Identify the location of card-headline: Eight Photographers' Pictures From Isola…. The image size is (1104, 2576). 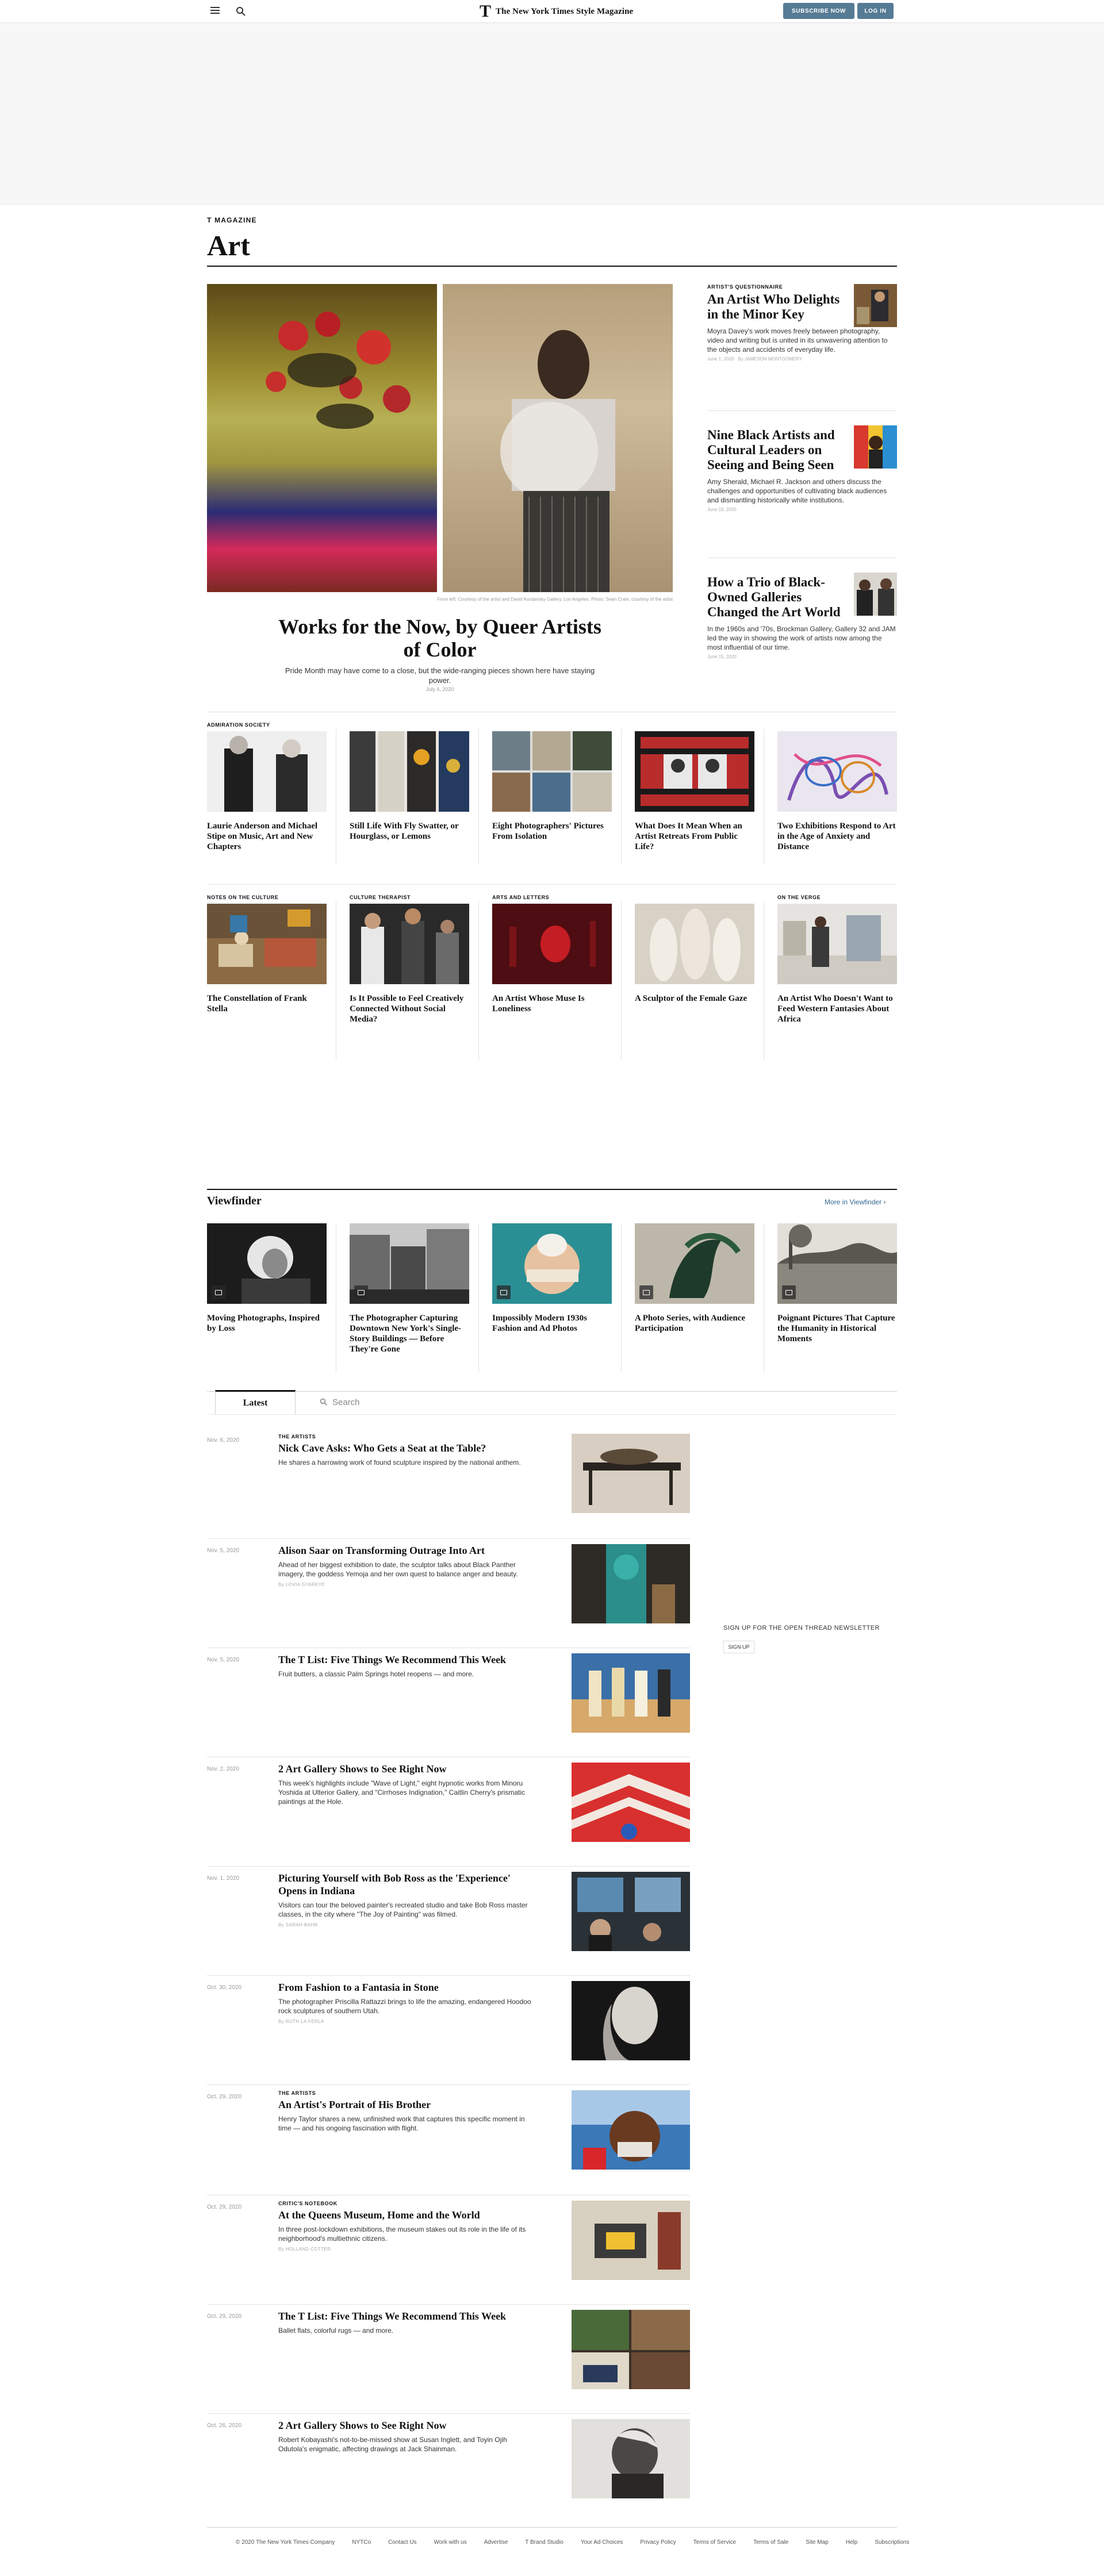
(552, 831).